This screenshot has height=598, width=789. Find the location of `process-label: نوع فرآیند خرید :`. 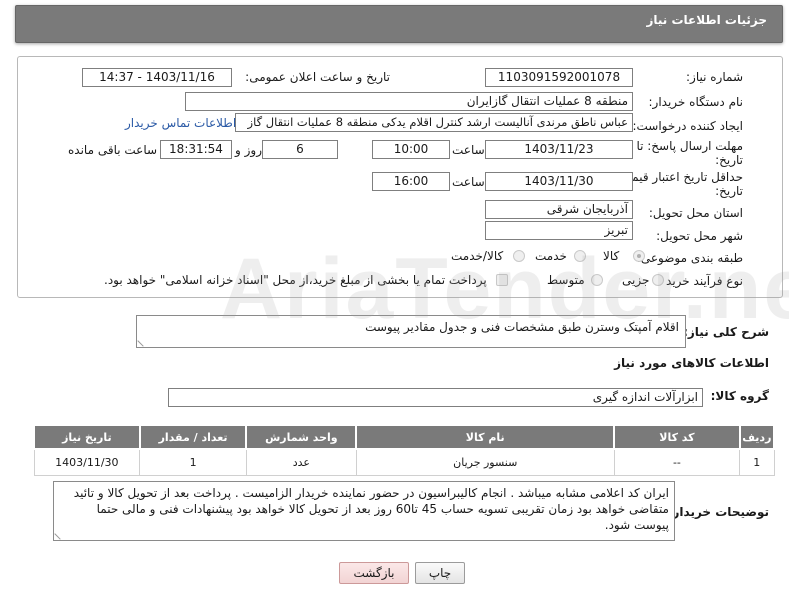

process-label: نوع فرآیند خرید : is located at coordinates (700, 281).